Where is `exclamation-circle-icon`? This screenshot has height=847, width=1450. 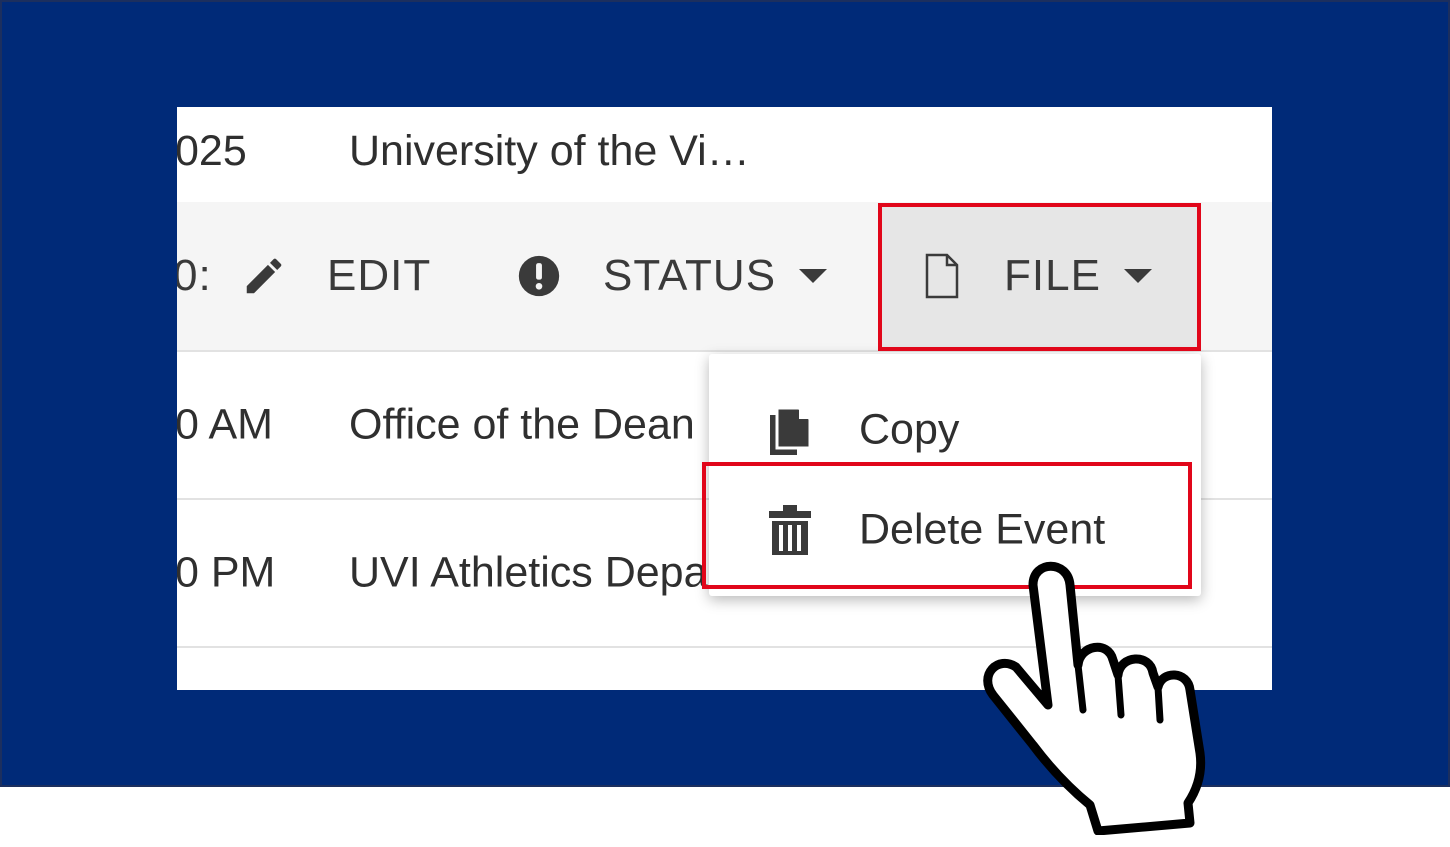
exclamation-circle-icon is located at coordinates (539, 276).